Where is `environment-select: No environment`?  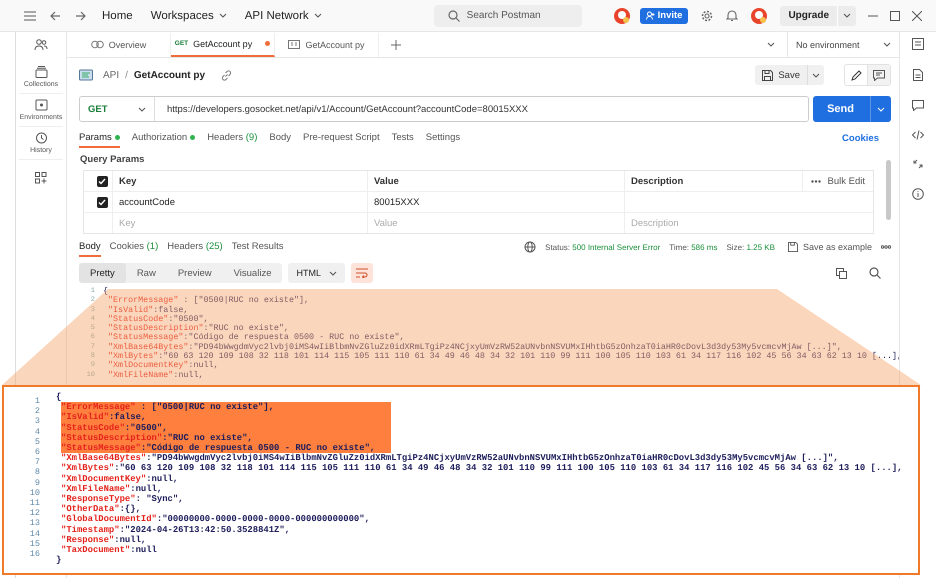 environment-select: No environment is located at coordinates (843, 44).